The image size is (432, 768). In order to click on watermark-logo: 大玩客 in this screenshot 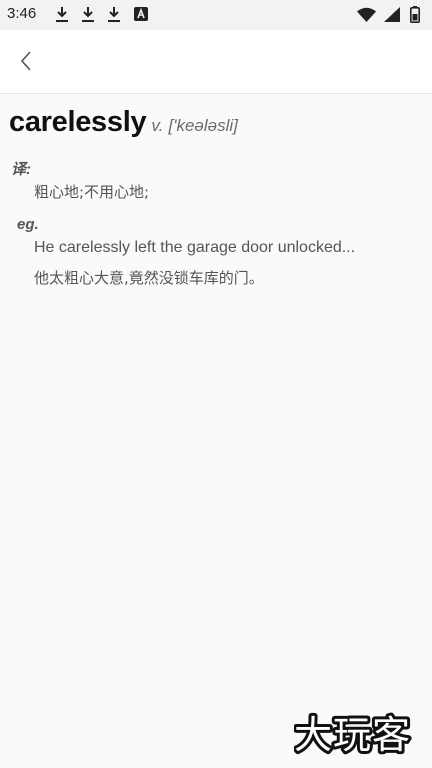, I will do `click(357, 735)`.